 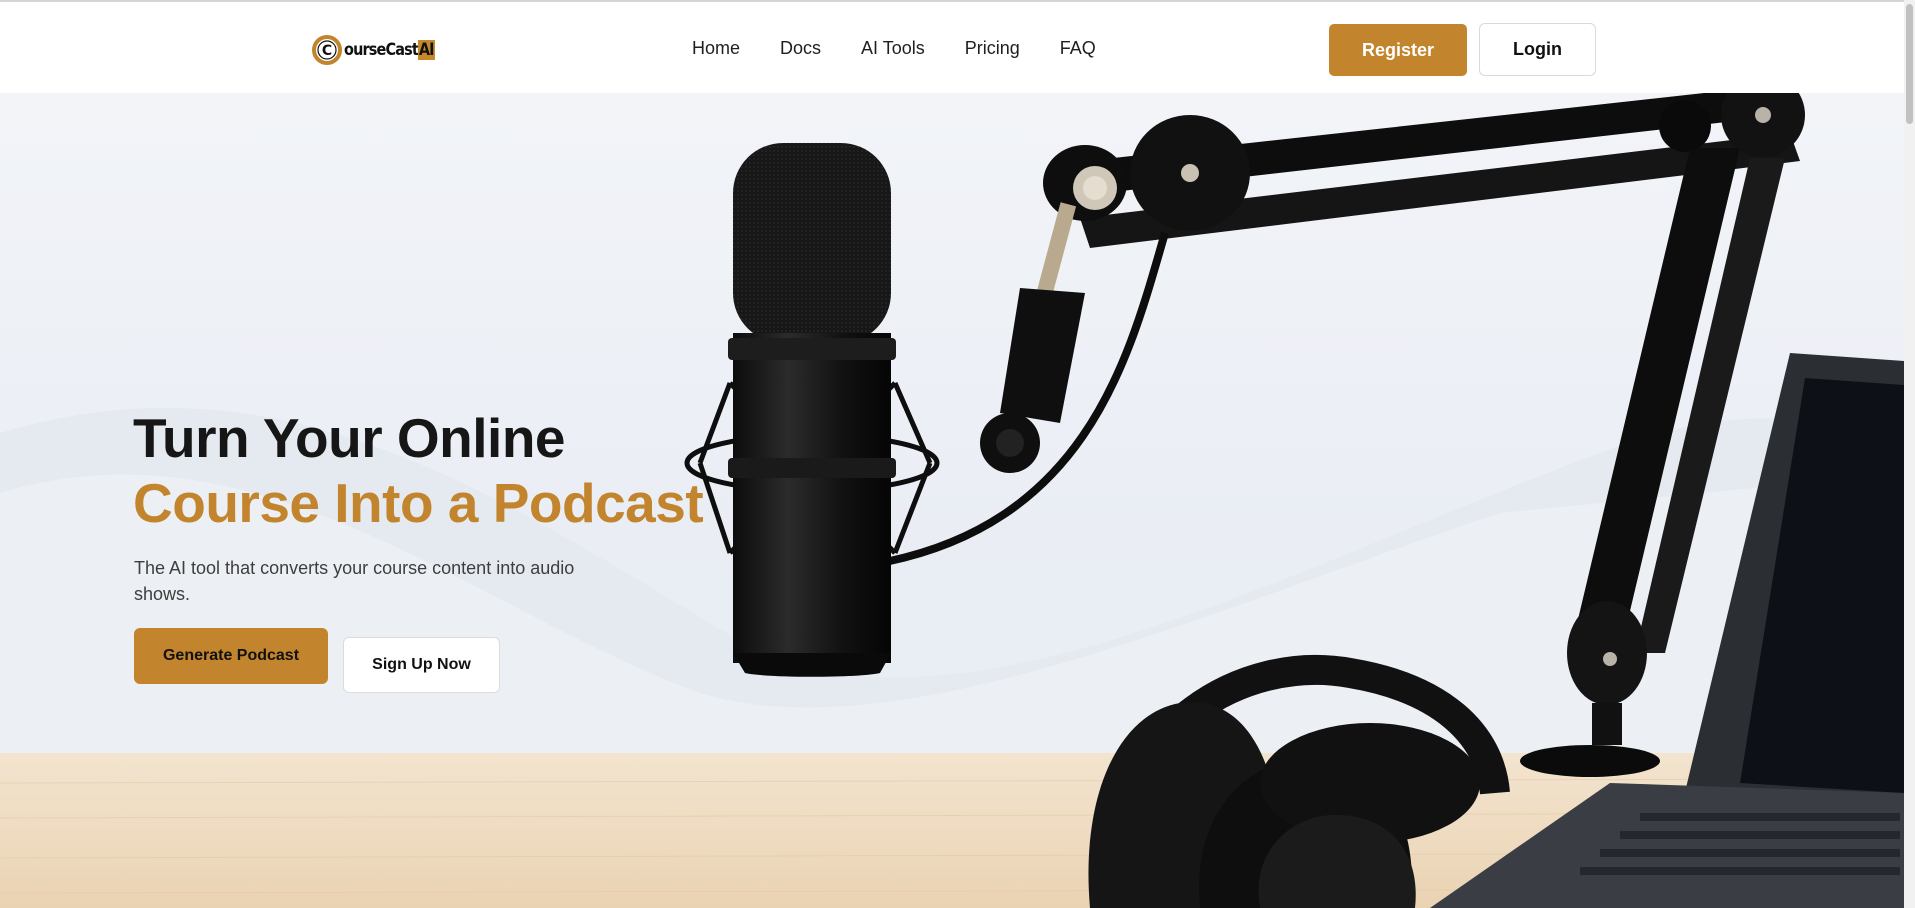 What do you see at coordinates (418, 503) in the screenshot?
I see `hero-heading-line-2: Course Into a Podcast` at bounding box center [418, 503].